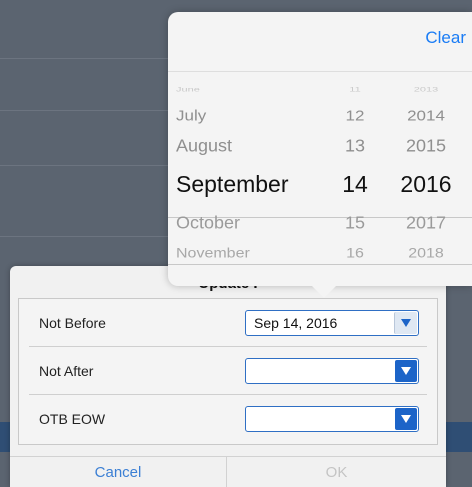 The width and height of the screenshot is (472, 487). I want to click on picker-row: June 11 2013, so click(320, 89).